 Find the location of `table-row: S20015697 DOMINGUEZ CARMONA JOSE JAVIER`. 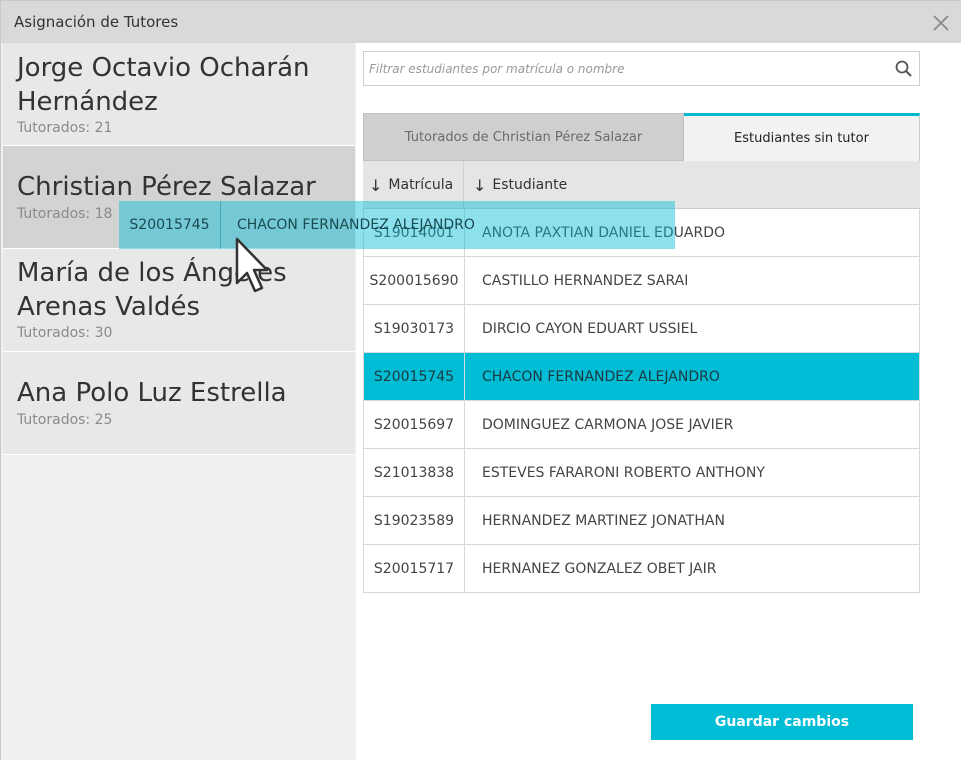

table-row: S20015697 DOMINGUEZ CARMONA JOSE JAVIER is located at coordinates (641, 425).